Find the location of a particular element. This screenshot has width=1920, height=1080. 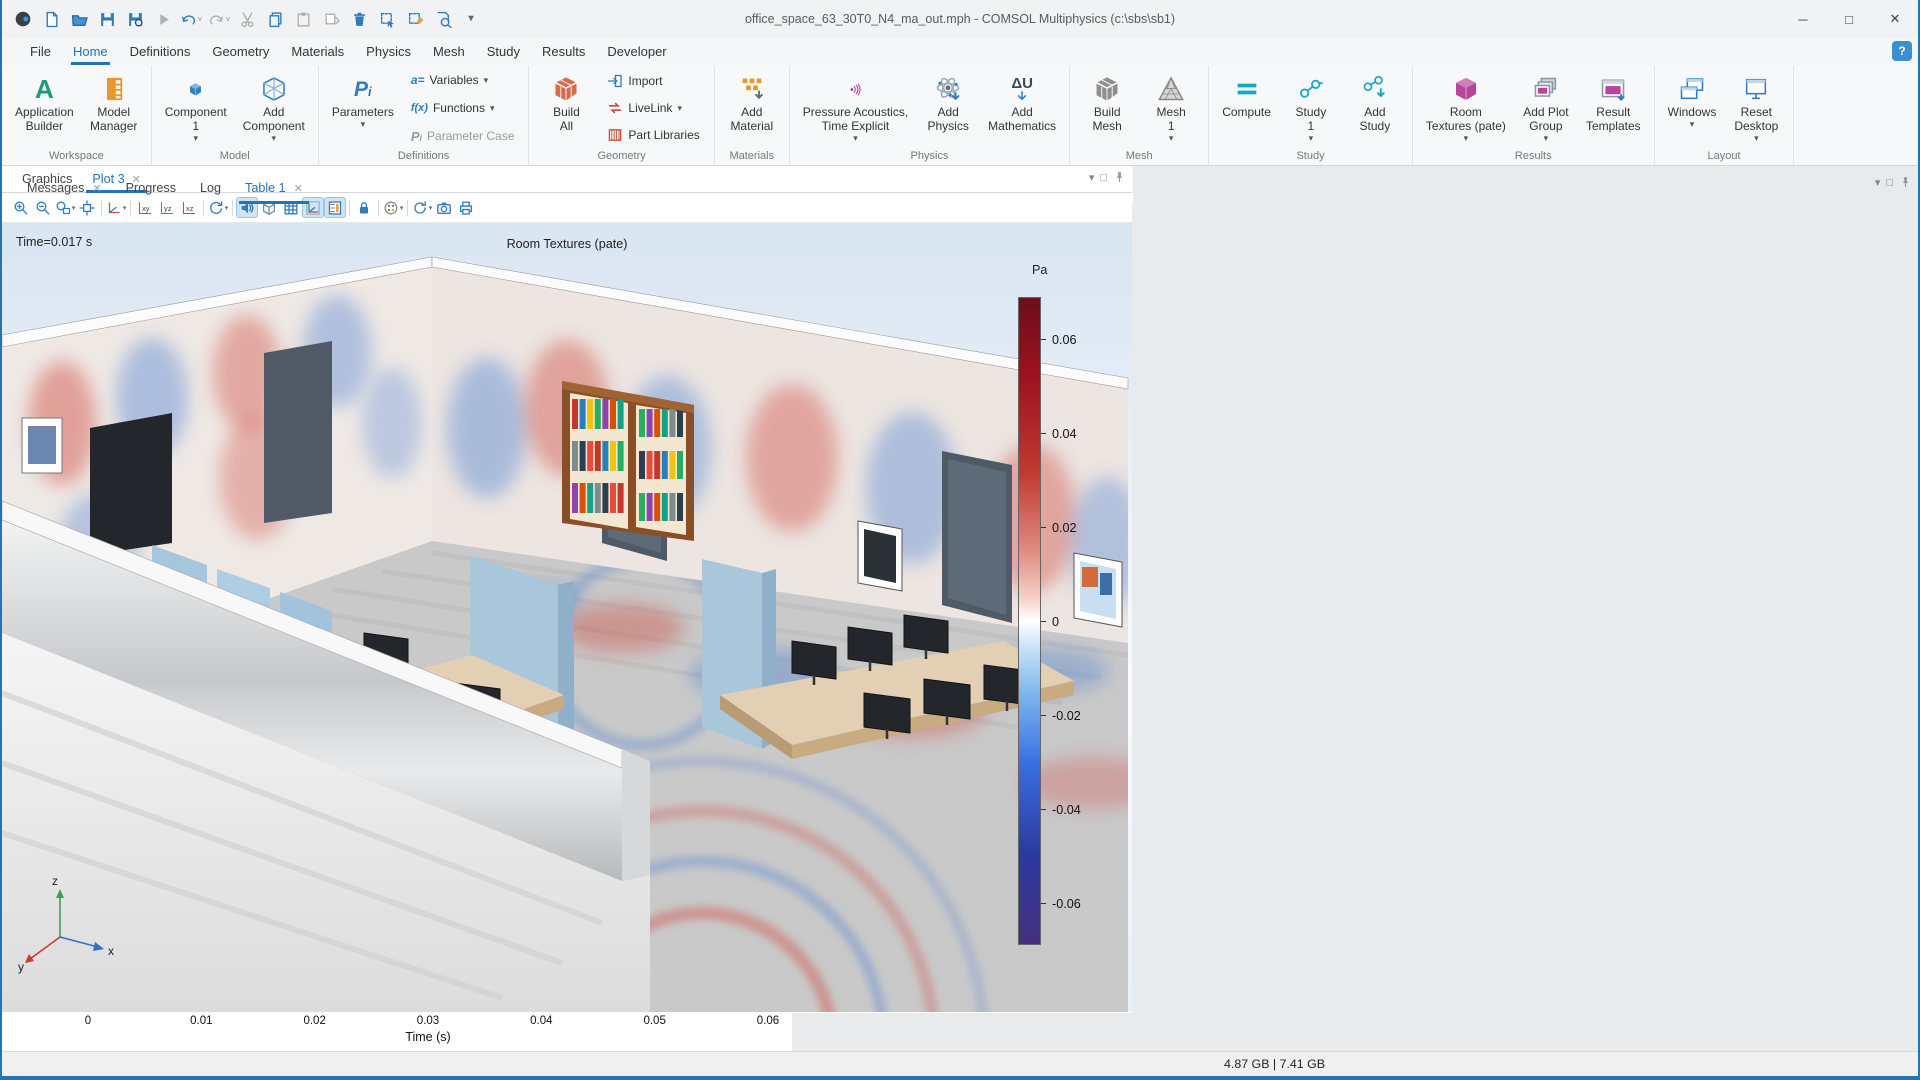

ribbon-label: Physics is located at coordinates (948, 126).